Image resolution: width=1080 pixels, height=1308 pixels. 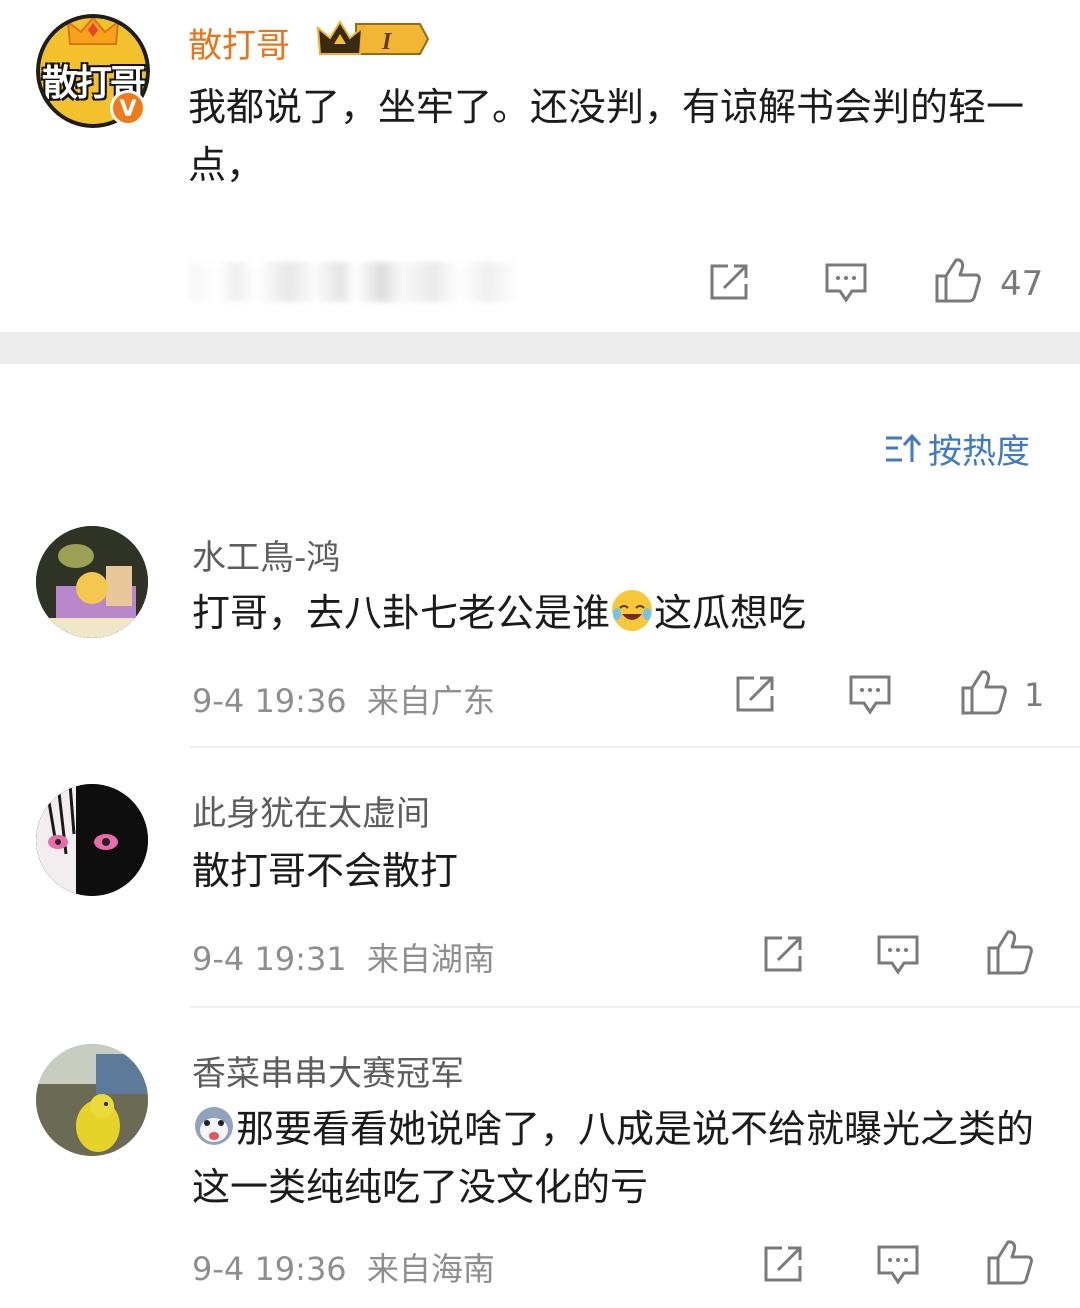 I want to click on svg-text: I, so click(x=387, y=42).